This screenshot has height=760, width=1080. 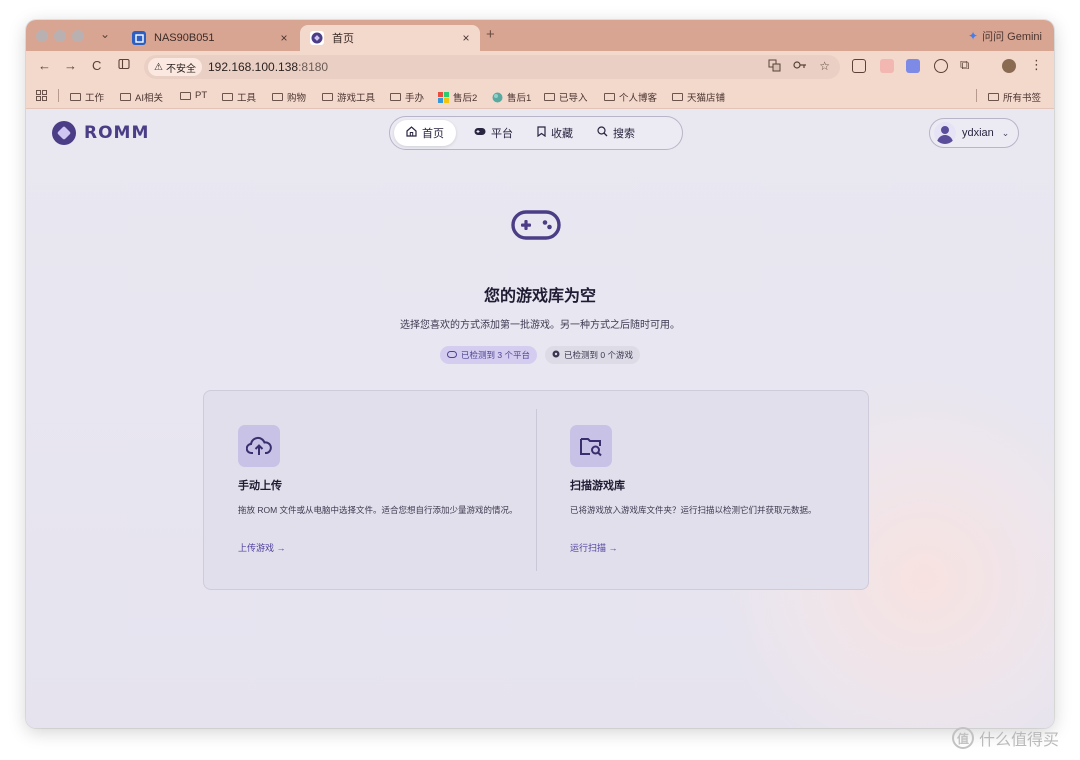 What do you see at coordinates (411, 133) in the screenshot?
I see `home-icon` at bounding box center [411, 133].